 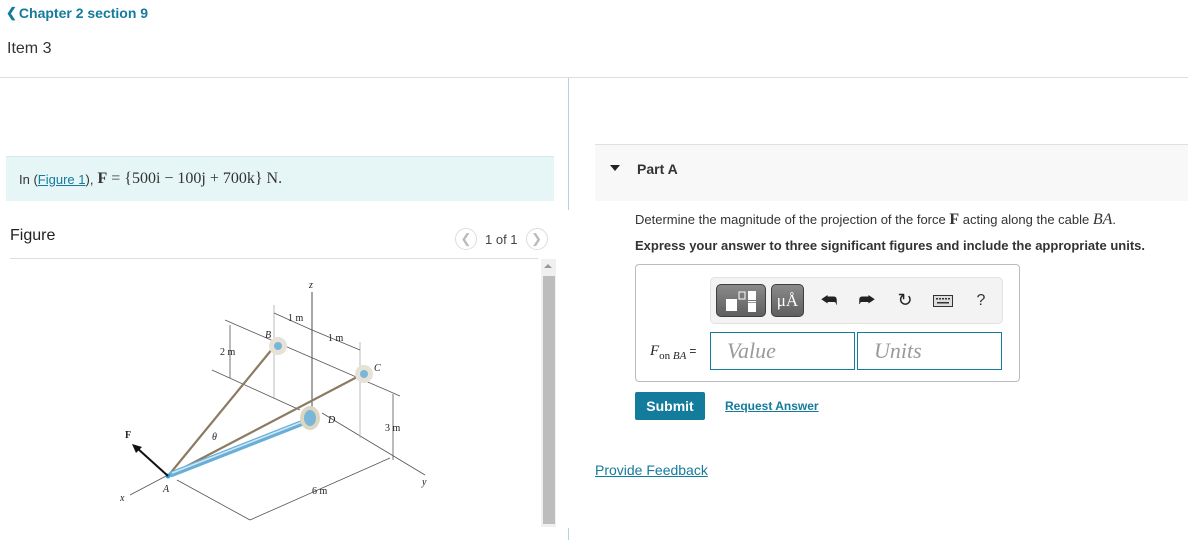 I want to click on intro-suffix: ),, so click(x=89, y=179).